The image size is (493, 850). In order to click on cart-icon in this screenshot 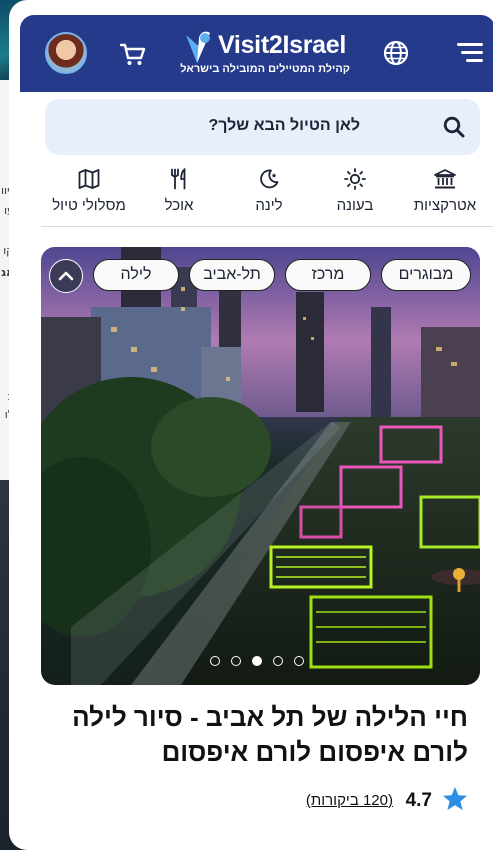, I will do `click(133, 54)`.